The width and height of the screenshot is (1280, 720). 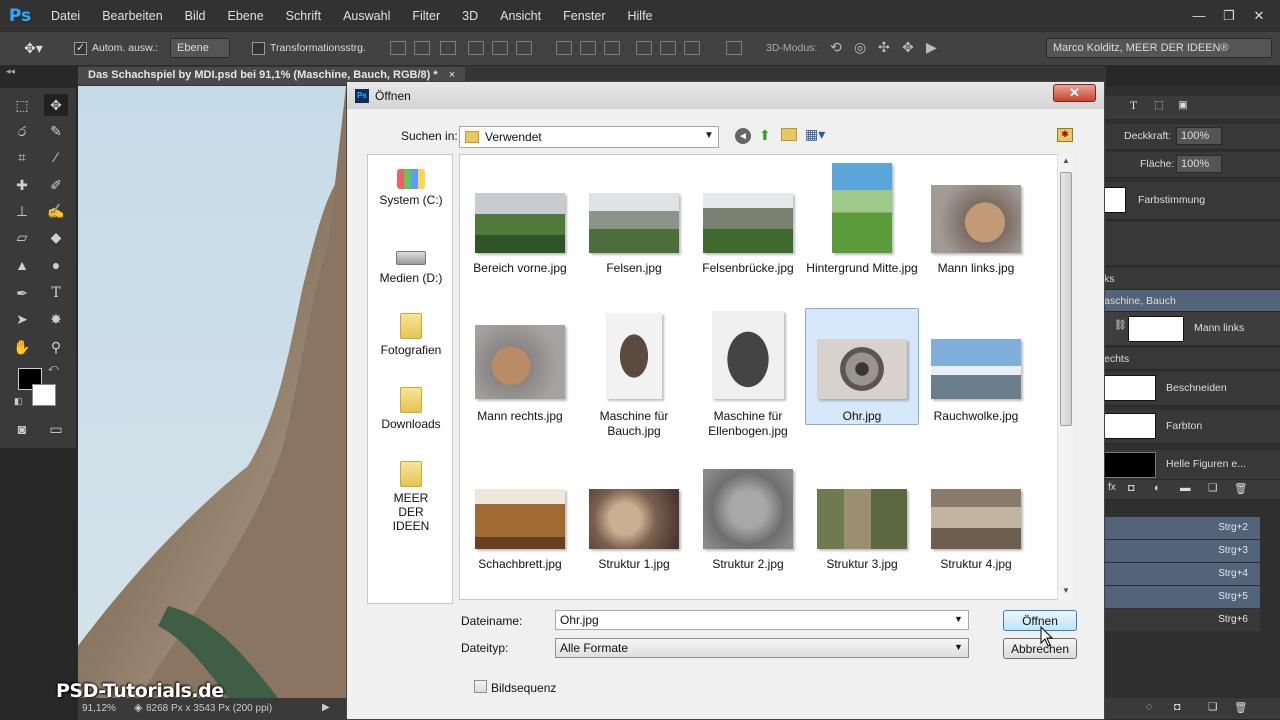 What do you see at coordinates (80, 48) in the screenshot?
I see `auto-select-checkbox: ✓` at bounding box center [80, 48].